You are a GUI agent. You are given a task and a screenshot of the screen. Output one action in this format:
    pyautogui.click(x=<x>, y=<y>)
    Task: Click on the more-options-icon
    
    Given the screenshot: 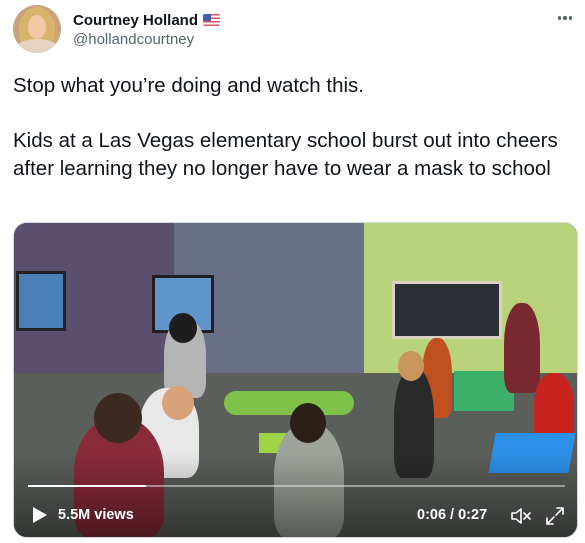 What is the action you would take?
    pyautogui.click(x=565, y=18)
    